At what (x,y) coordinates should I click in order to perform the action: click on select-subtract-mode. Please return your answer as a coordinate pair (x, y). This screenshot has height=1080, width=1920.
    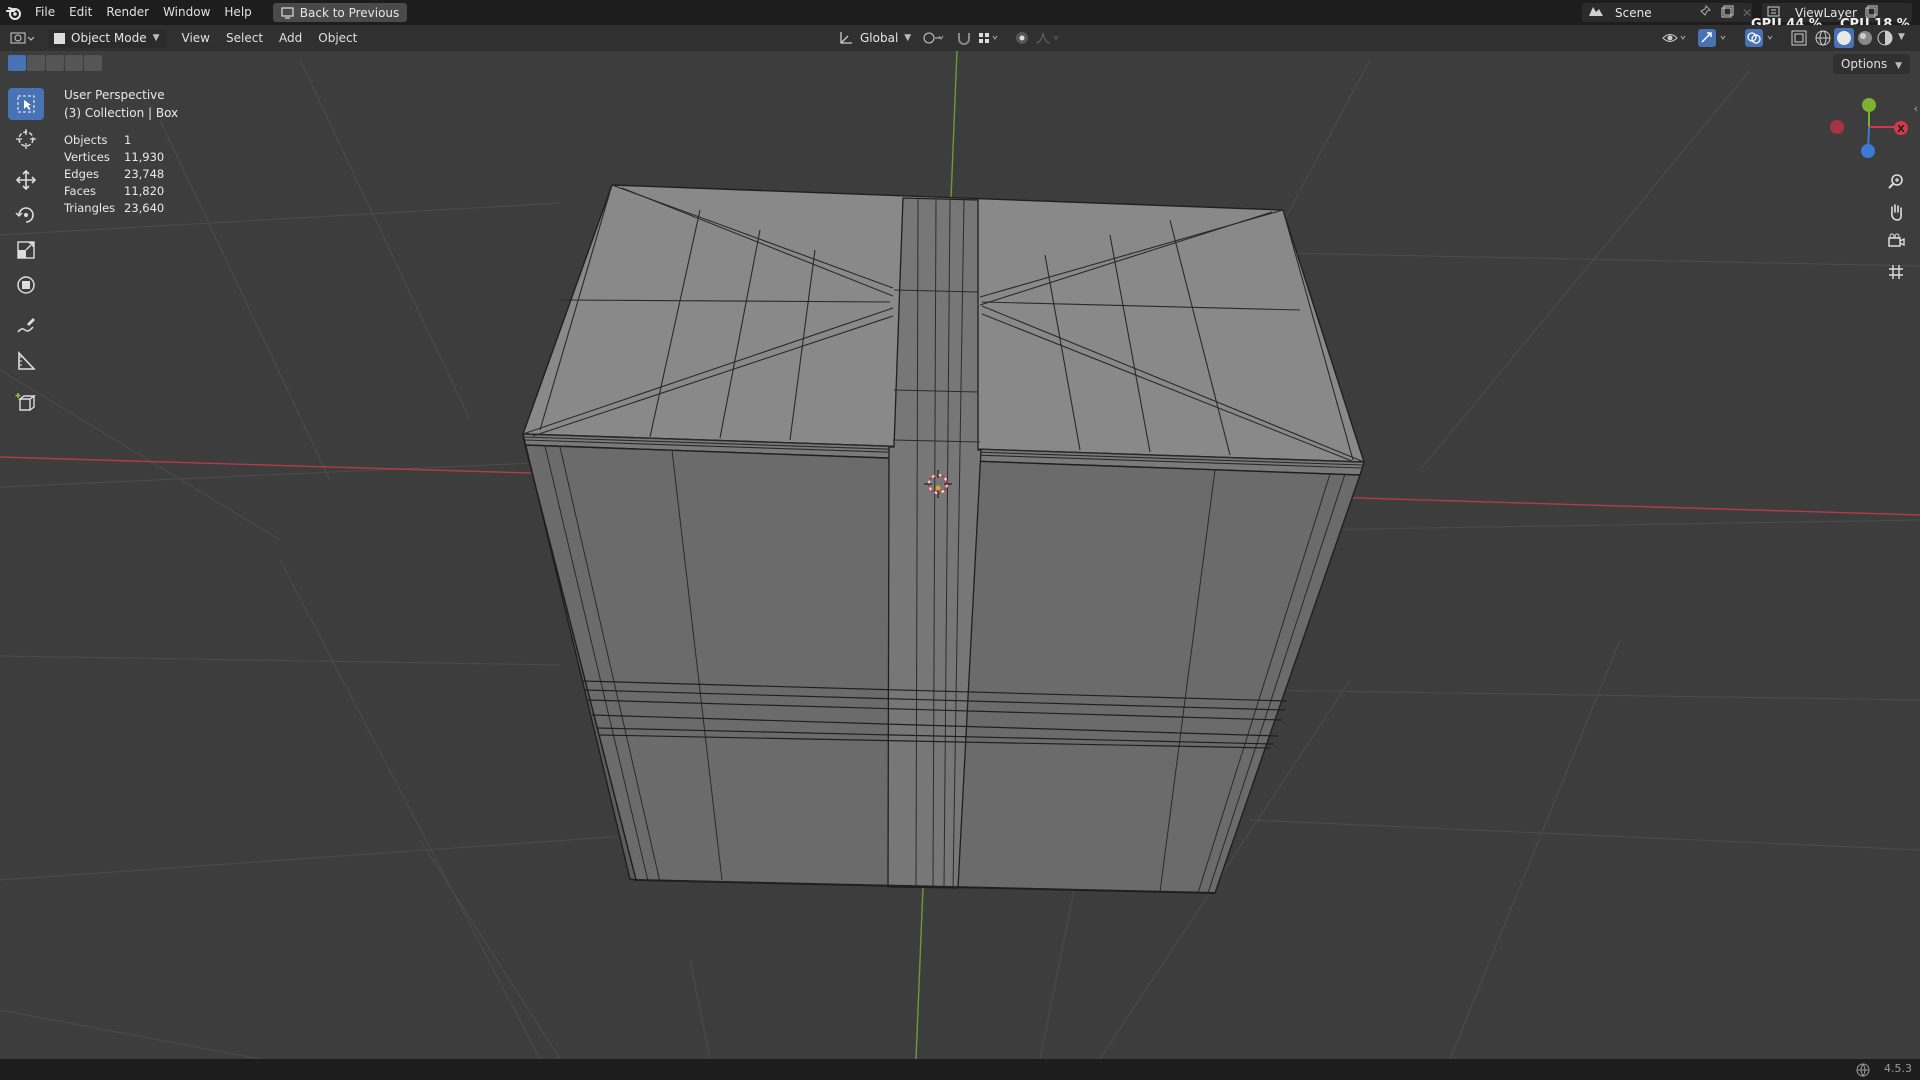
    Looking at the image, I should click on (55, 63).